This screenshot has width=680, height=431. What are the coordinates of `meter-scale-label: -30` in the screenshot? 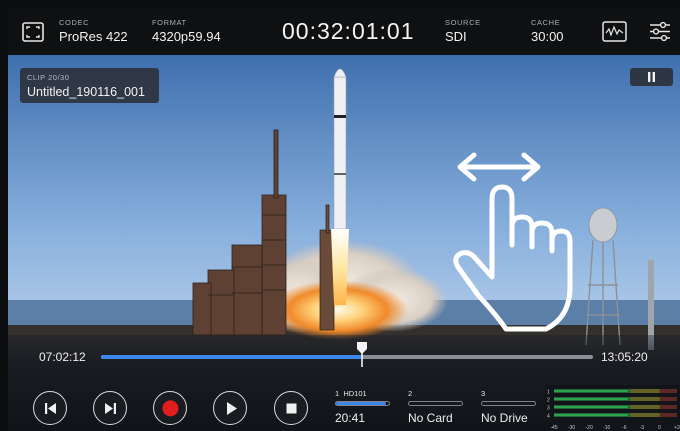 It's located at (571, 428).